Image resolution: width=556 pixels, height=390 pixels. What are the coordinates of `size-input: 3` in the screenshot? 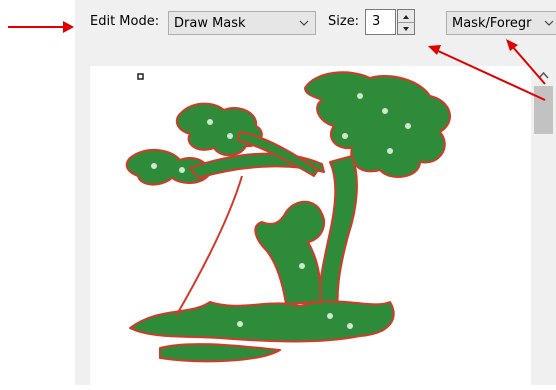 It's located at (380, 22).